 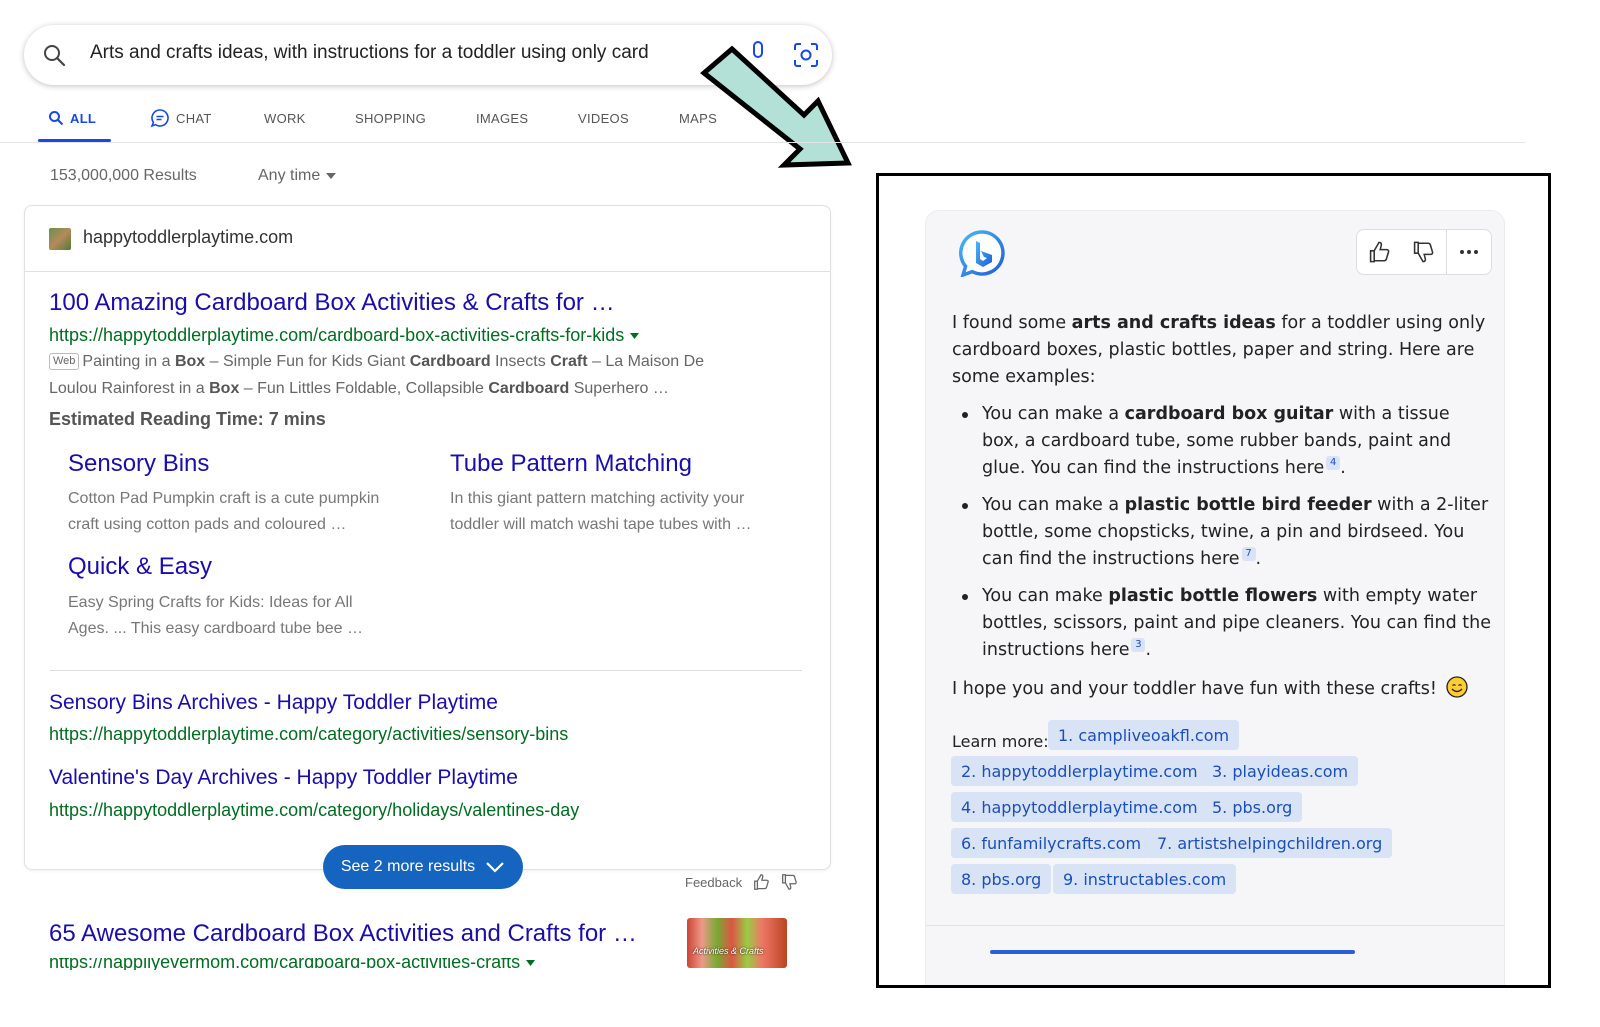 I want to click on dislike-button, so click(x=1423, y=252).